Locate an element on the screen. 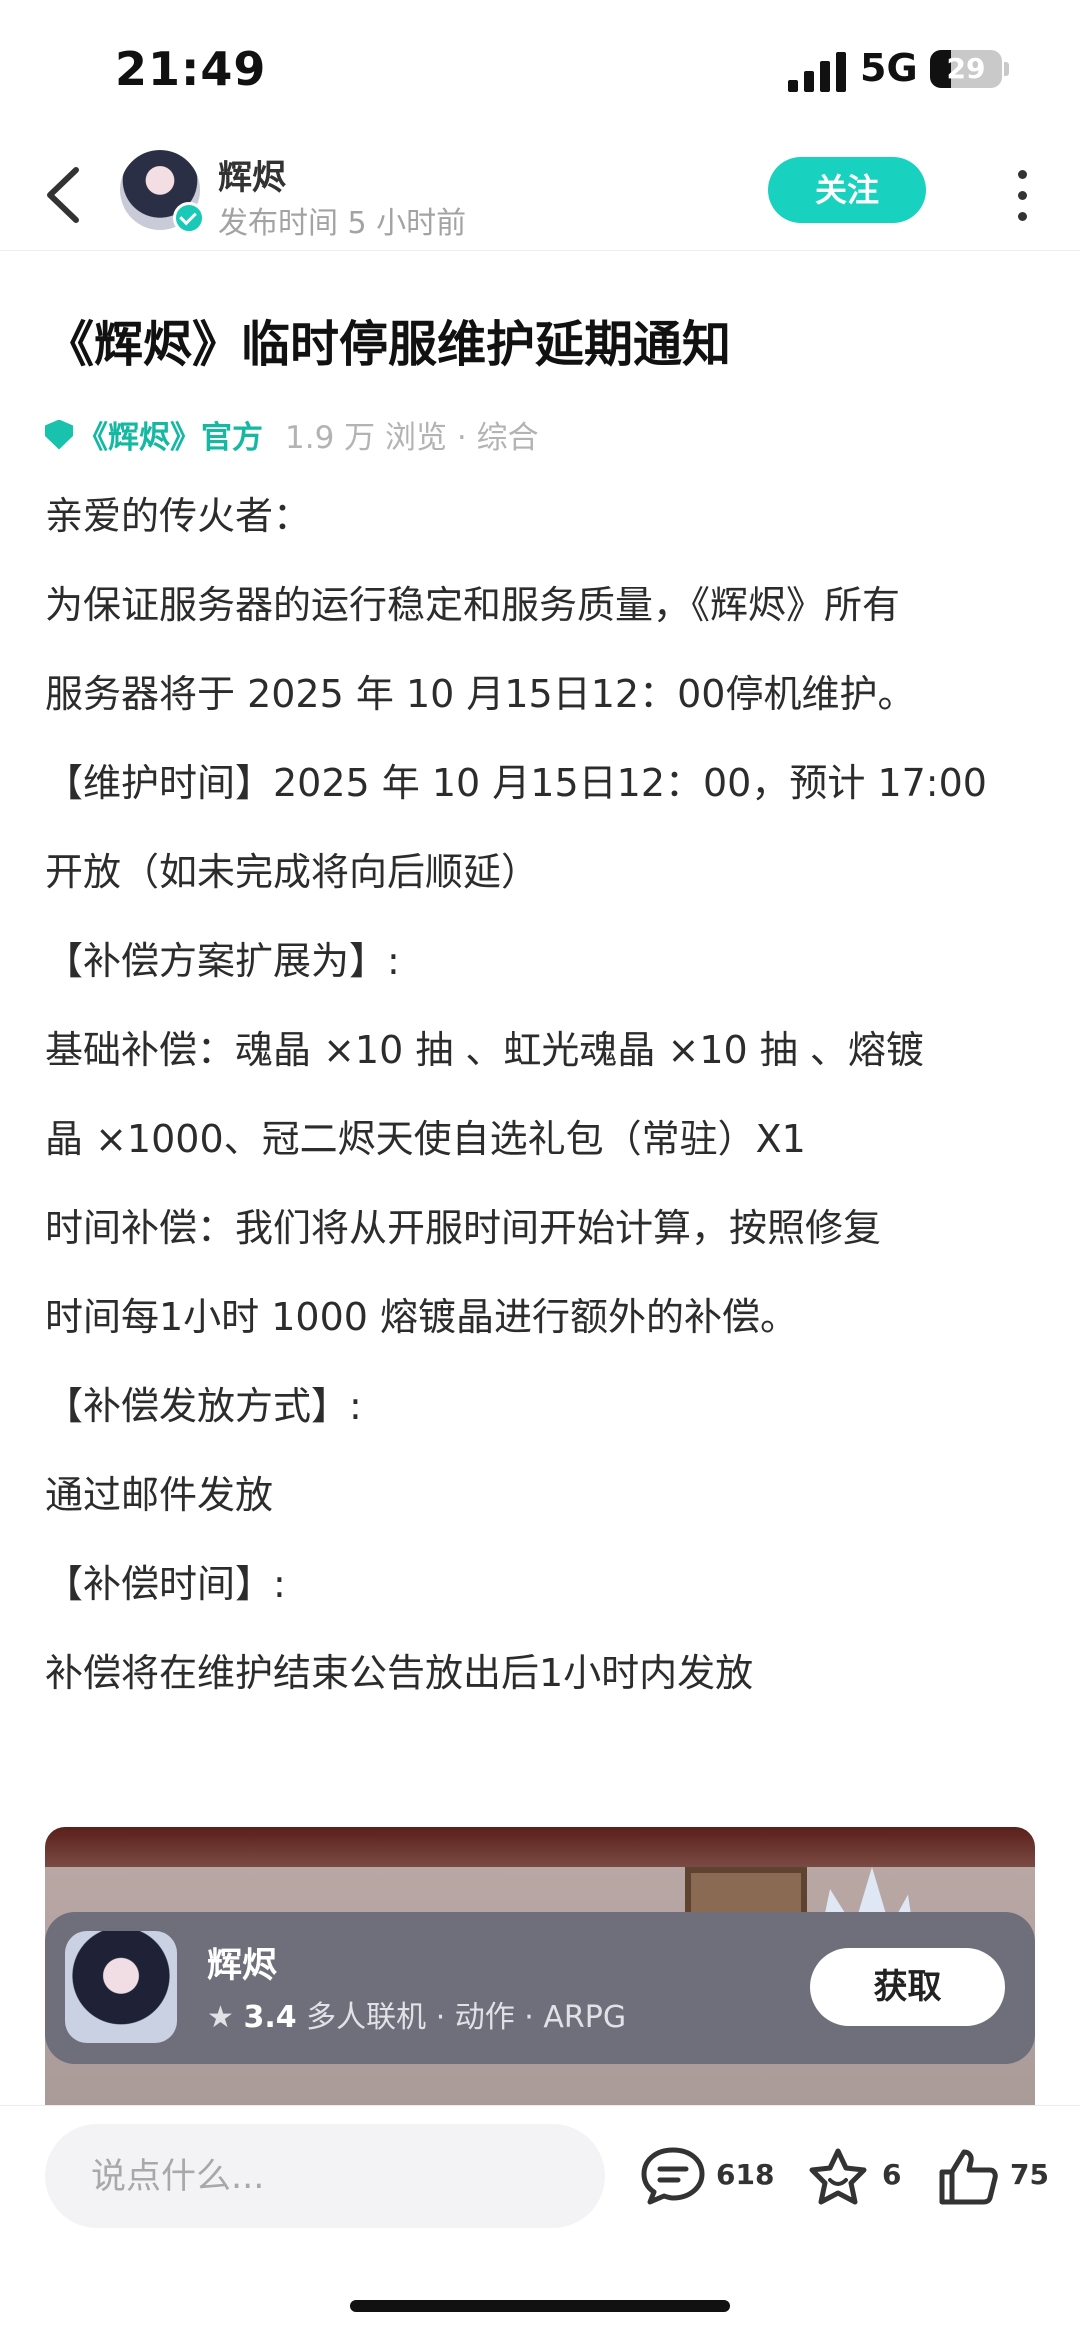  body-line: 【补偿发放方式】: is located at coordinates (203, 1406).